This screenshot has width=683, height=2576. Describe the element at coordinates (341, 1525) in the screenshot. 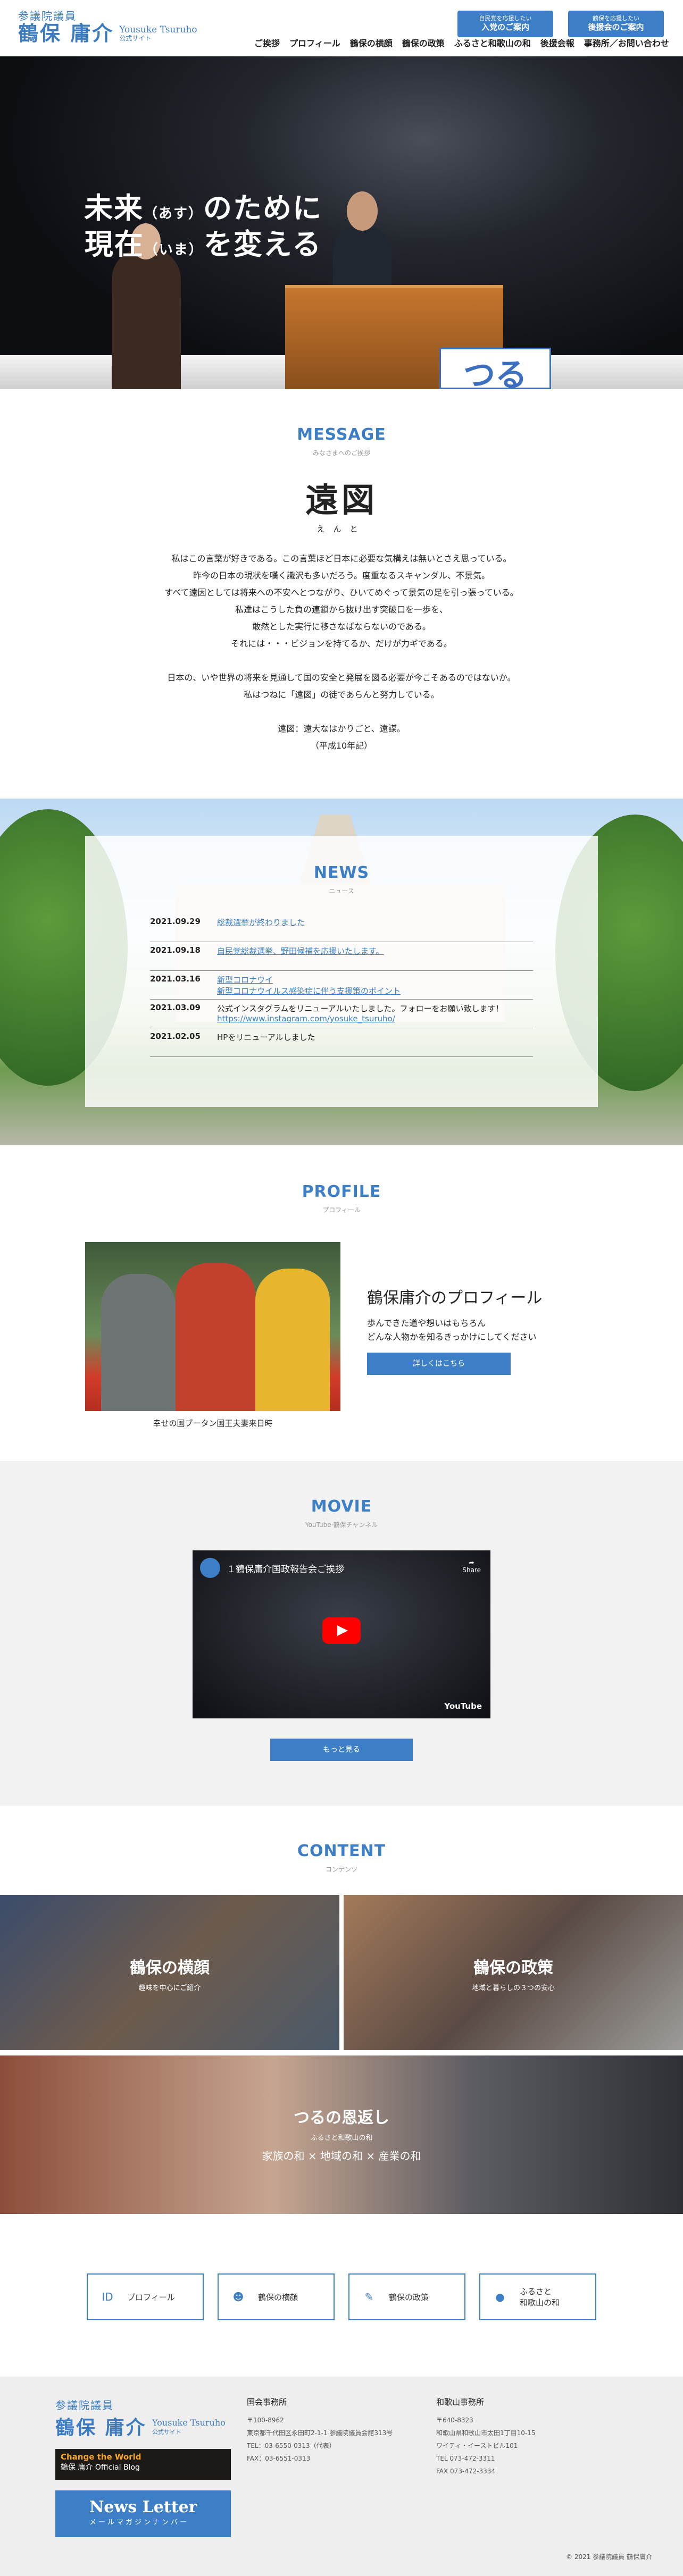

I see `movie-subtitle: YouTube 鶴保チャンネル` at that location.